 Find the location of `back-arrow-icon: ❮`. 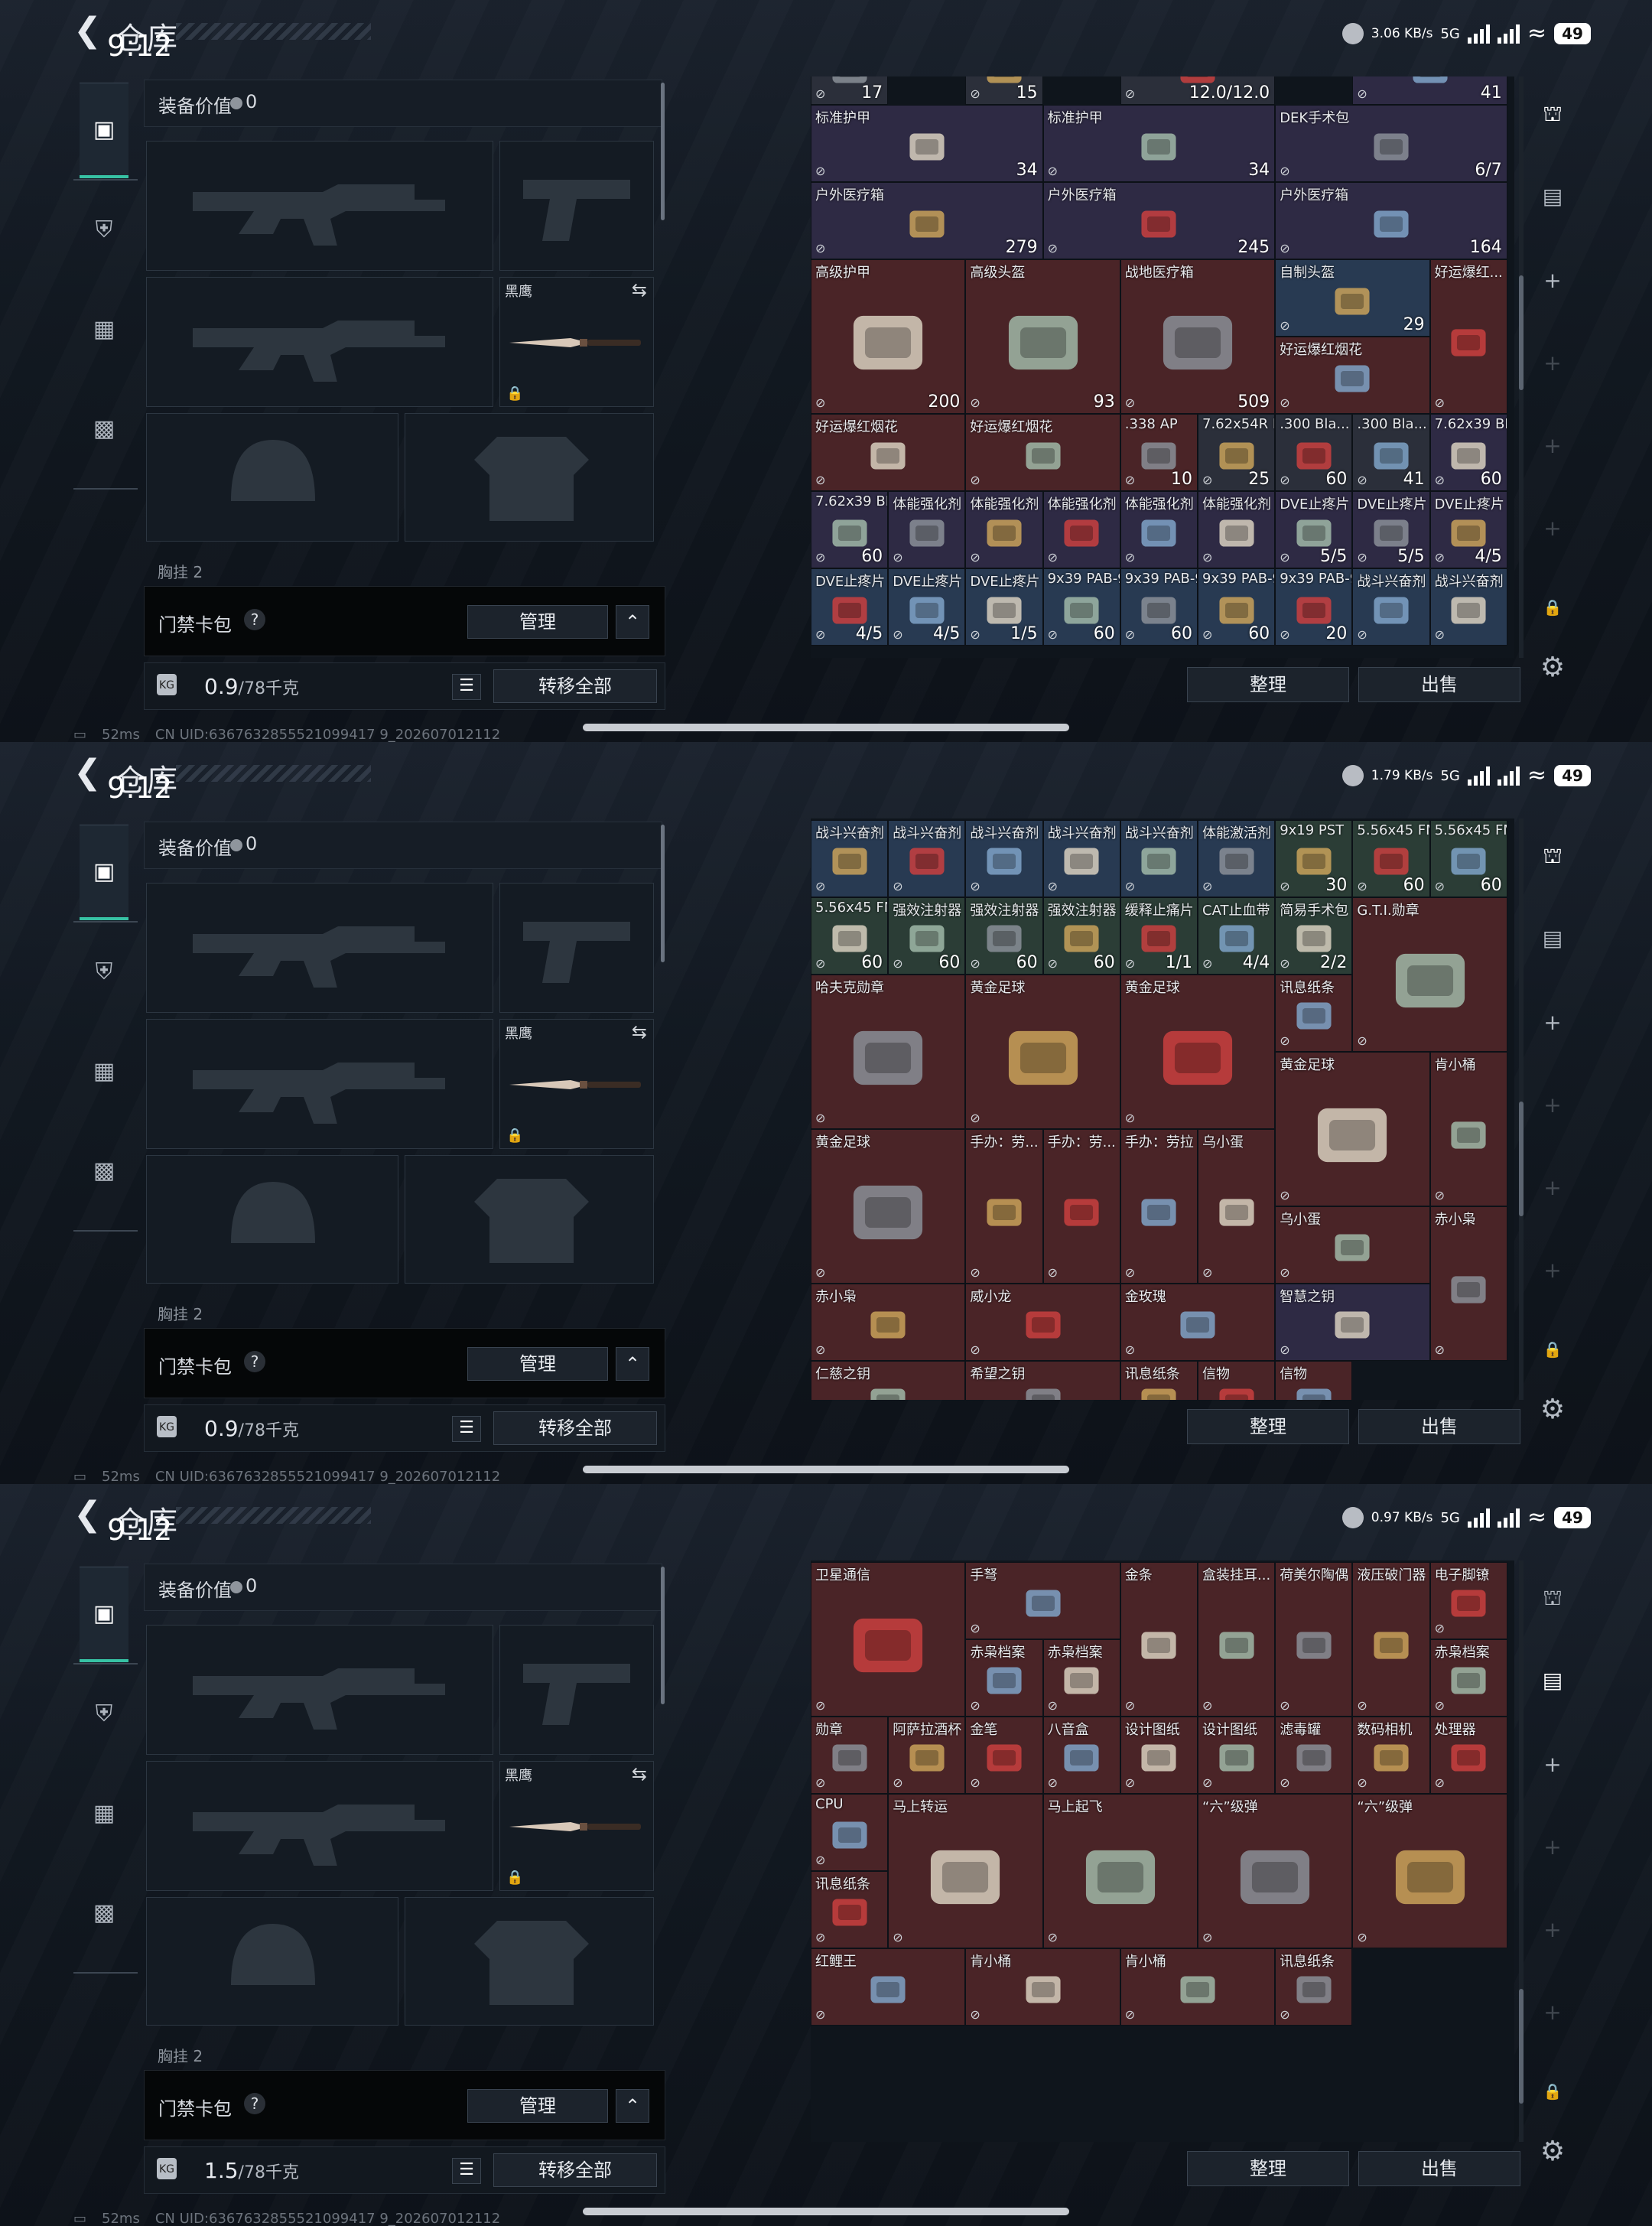

back-arrow-icon: ❮ is located at coordinates (89, 1514).